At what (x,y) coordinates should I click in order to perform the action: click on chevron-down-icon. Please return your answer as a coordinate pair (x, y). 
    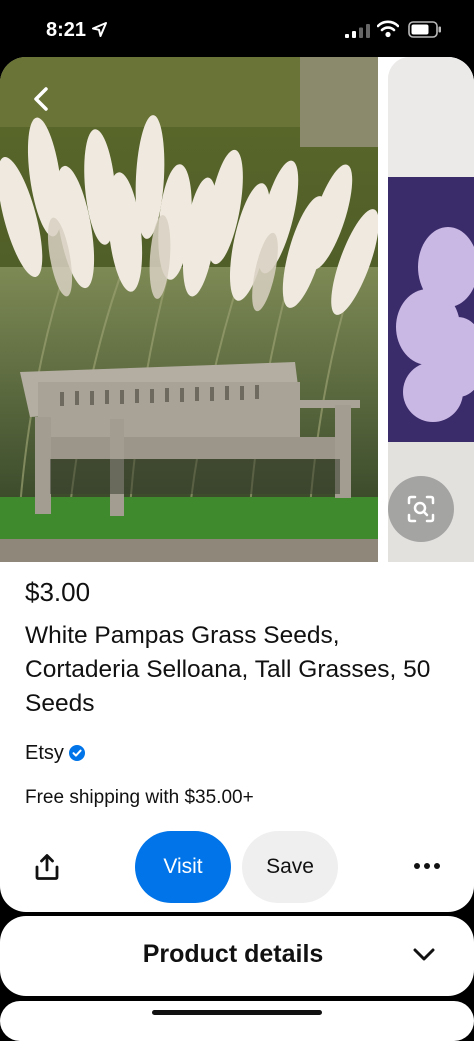
    Looking at the image, I should click on (424, 955).